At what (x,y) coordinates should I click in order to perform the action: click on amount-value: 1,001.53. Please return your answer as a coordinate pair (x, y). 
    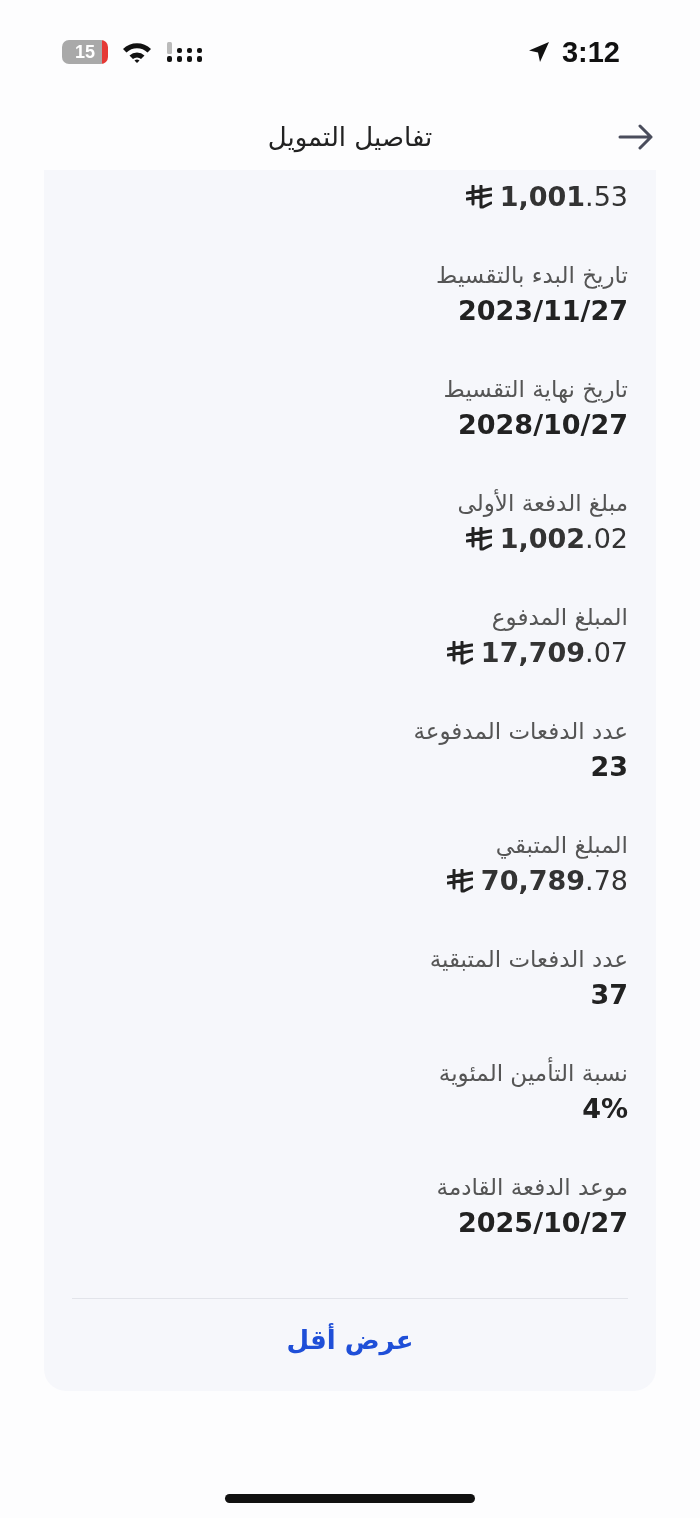
    Looking at the image, I should click on (563, 197).